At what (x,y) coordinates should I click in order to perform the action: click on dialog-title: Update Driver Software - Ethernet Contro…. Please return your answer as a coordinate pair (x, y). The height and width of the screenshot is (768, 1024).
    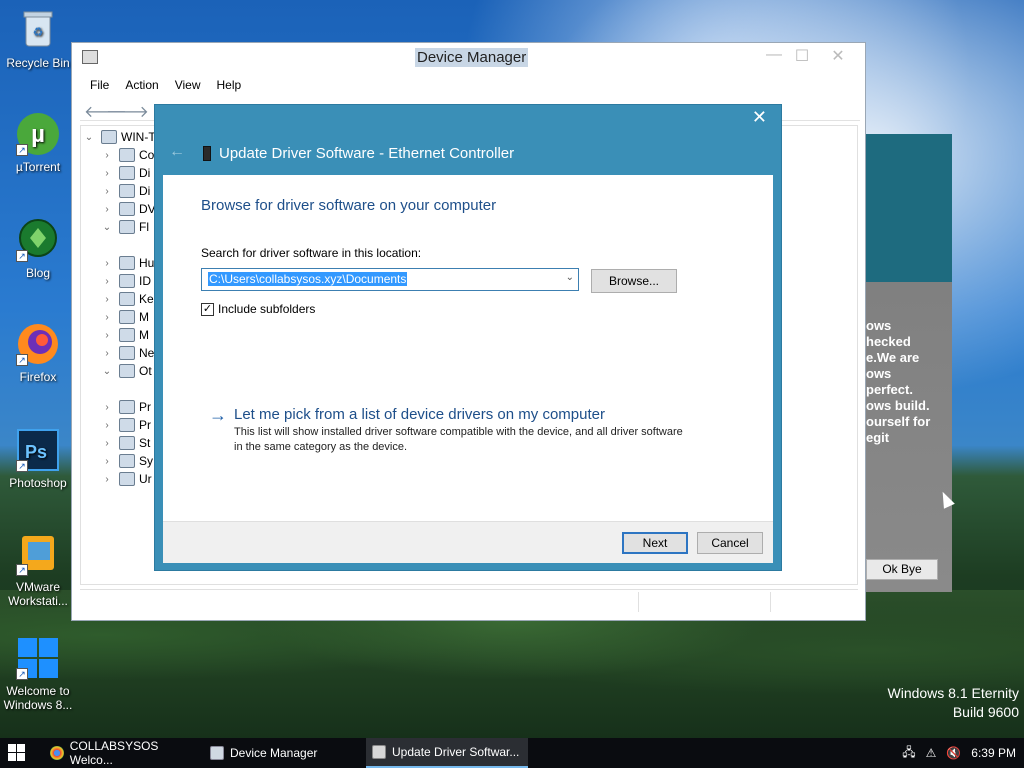
    Looking at the image, I should click on (367, 153).